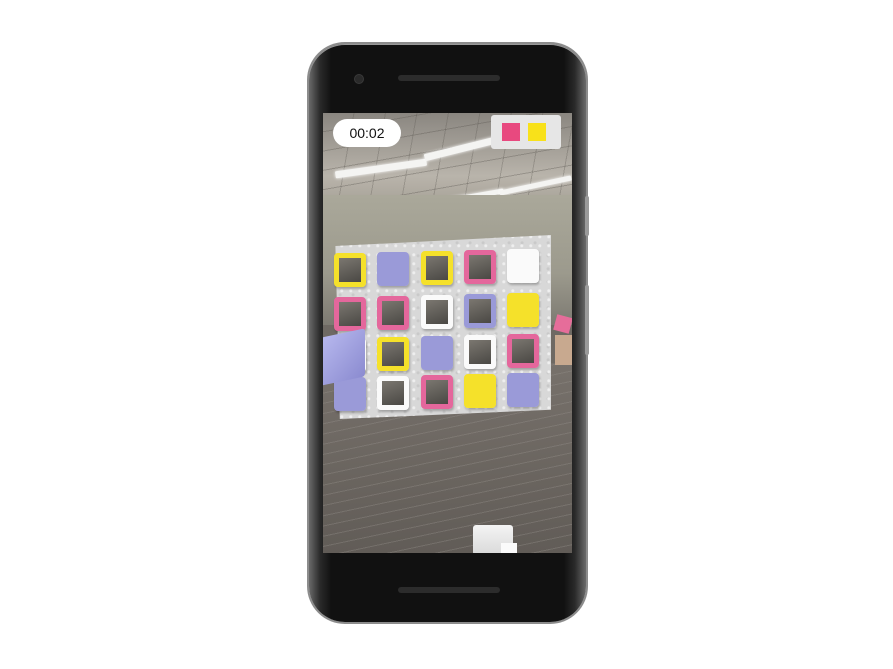  What do you see at coordinates (526, 132) in the screenshot?
I see `target-color-panel` at bounding box center [526, 132].